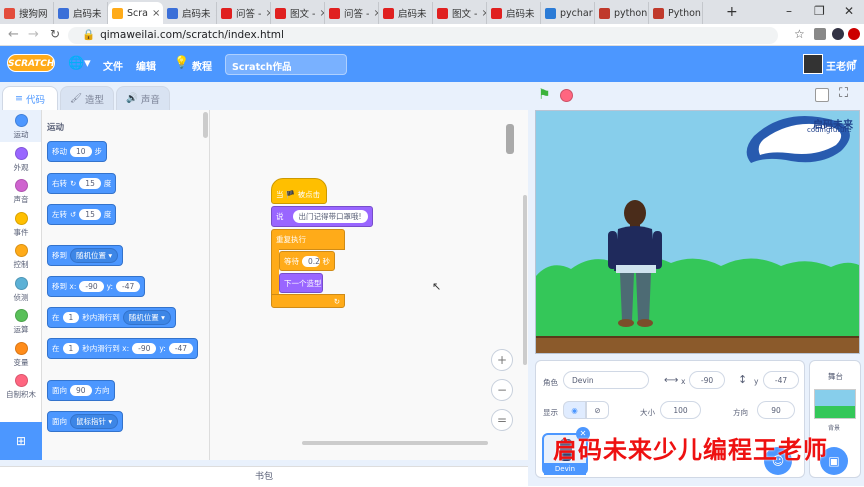 The height and width of the screenshot is (487, 864). What do you see at coordinates (544, 95) in the screenshot?
I see `green-flag-icon: ⚑` at bounding box center [544, 95].